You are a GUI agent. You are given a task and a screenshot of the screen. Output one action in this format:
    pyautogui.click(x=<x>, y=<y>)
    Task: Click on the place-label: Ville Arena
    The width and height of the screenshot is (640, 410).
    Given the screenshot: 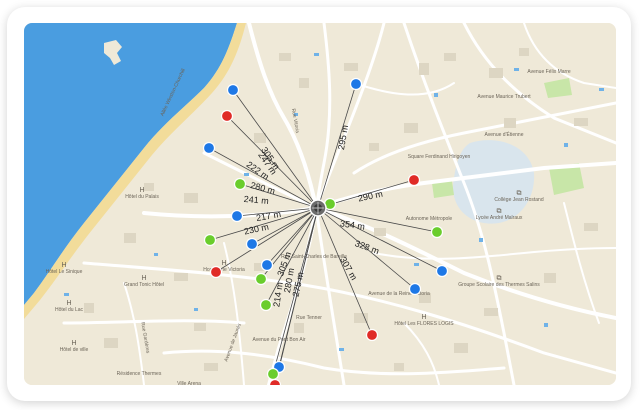 What is the action you would take?
    pyautogui.click(x=189, y=383)
    